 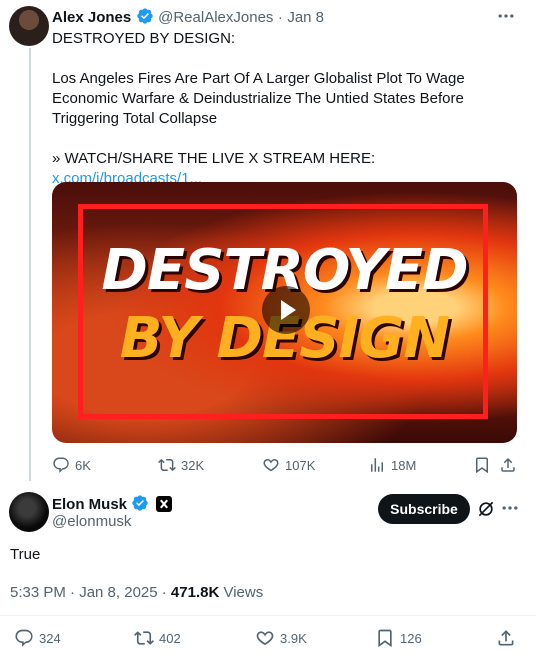 What do you see at coordinates (268, 615) in the screenshot?
I see `divider` at bounding box center [268, 615].